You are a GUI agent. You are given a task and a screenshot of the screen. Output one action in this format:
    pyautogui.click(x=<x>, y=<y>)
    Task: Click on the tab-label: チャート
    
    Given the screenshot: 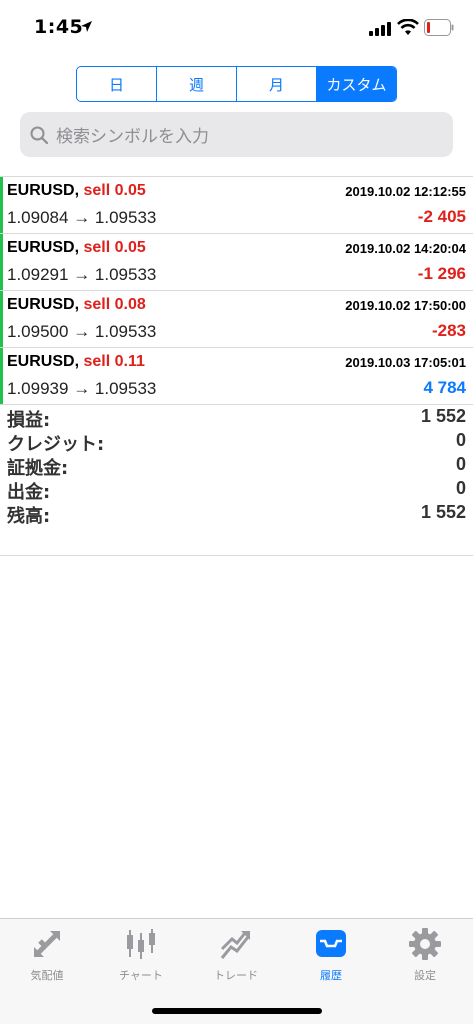 What is the action you would take?
    pyautogui.click(x=141, y=975)
    